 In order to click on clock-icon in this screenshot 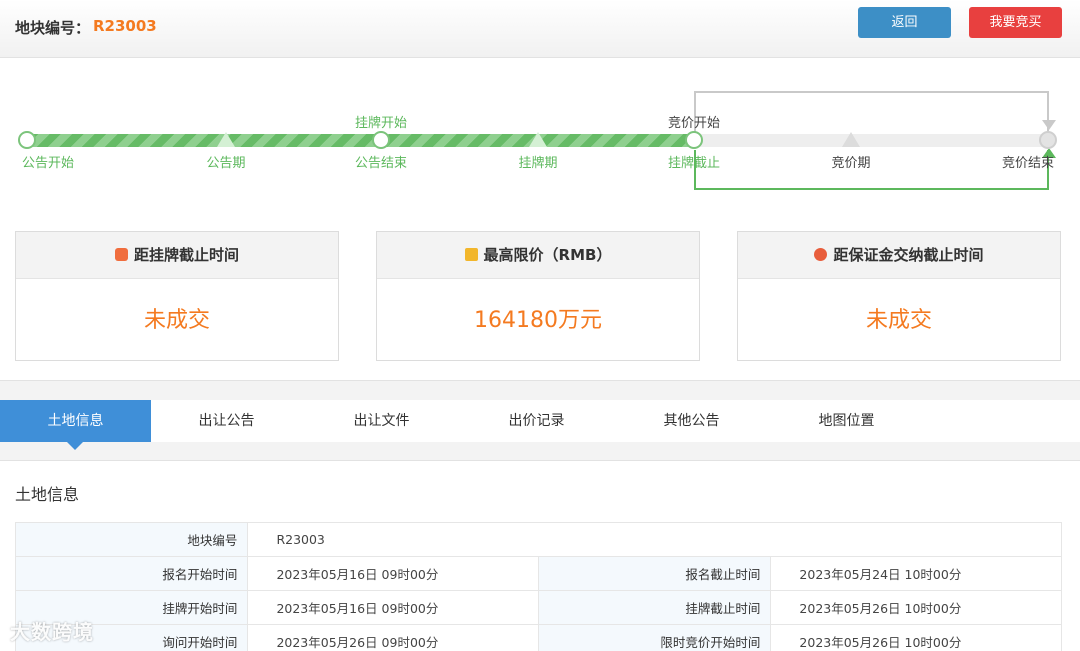, I will do `click(121, 254)`.